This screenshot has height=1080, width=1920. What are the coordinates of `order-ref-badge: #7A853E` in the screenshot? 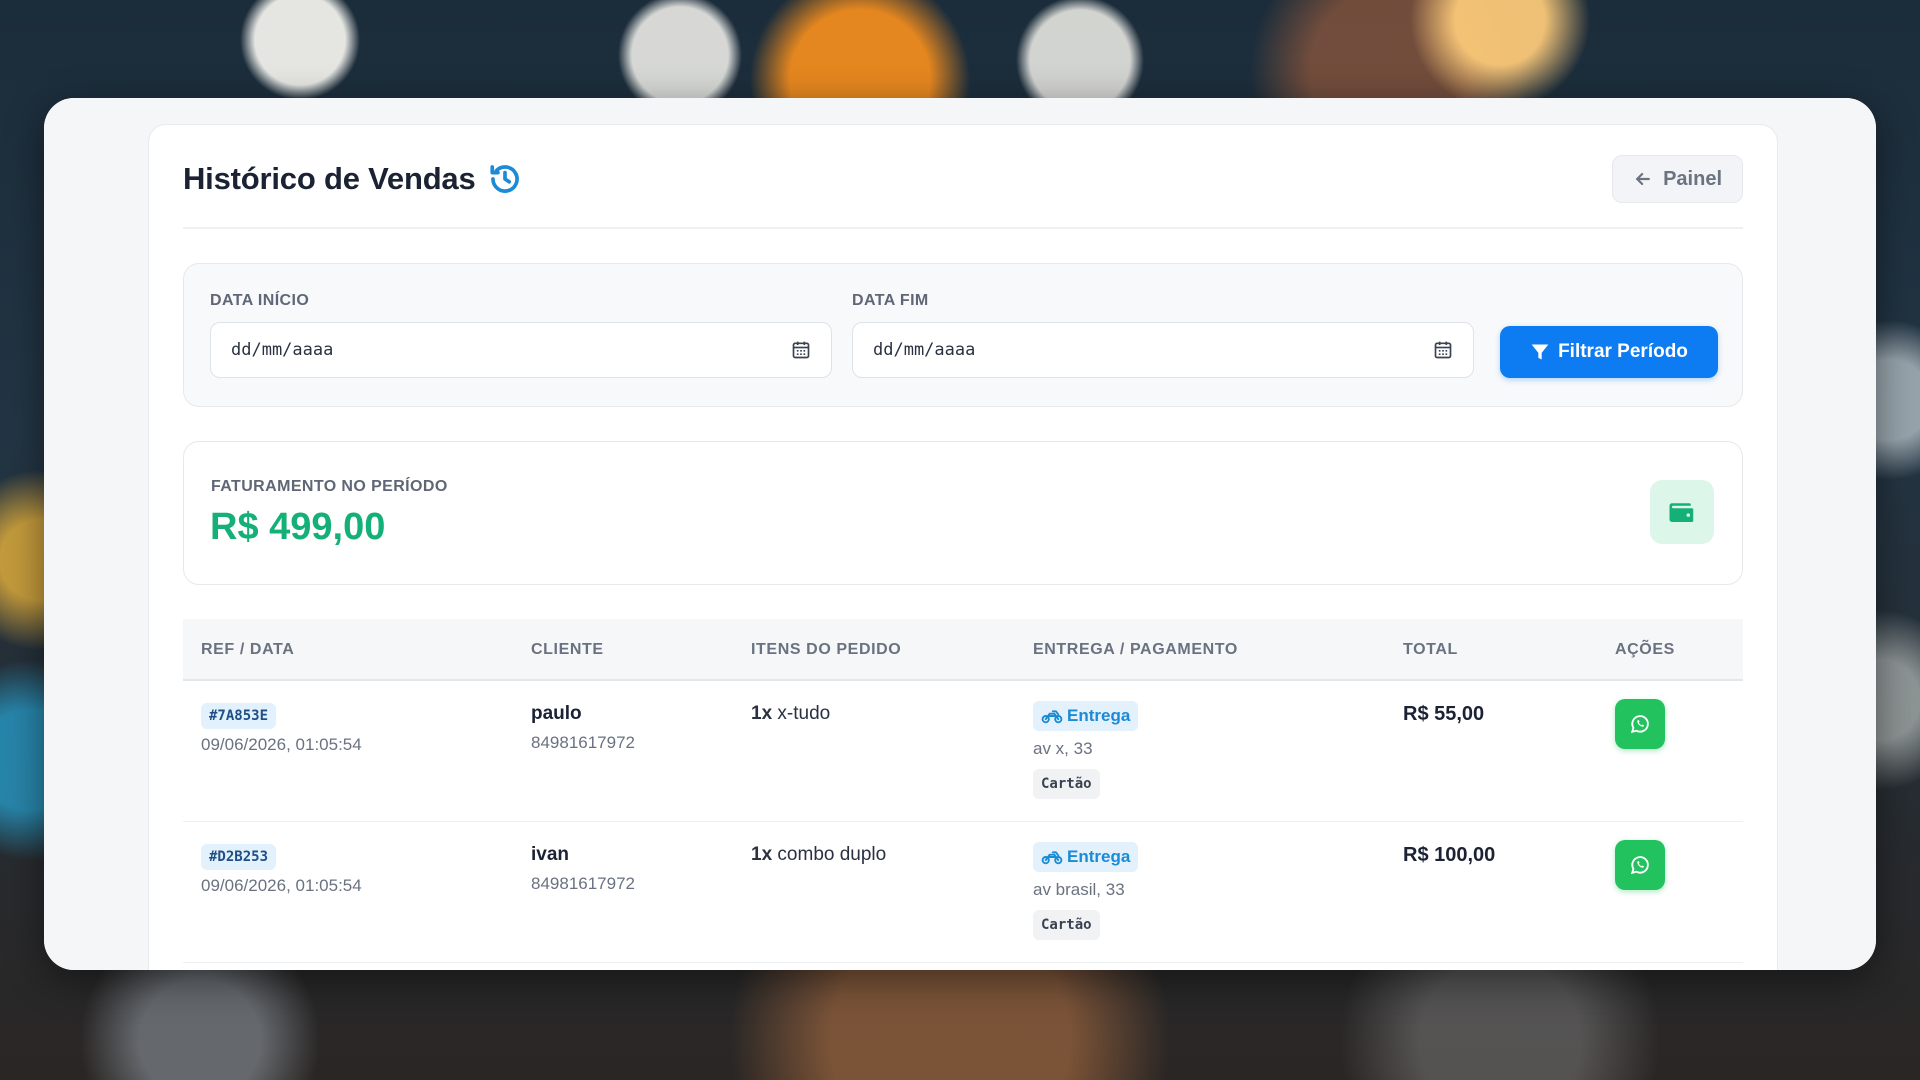 It's located at (239, 716).